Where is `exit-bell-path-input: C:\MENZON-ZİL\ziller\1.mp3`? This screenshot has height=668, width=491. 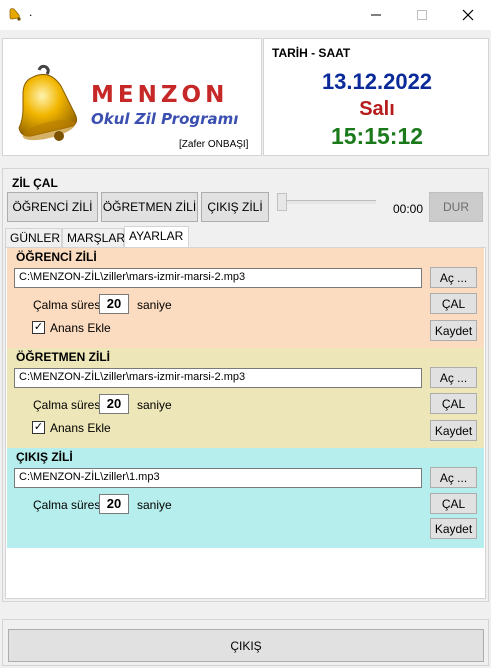
exit-bell-path-input: C:\MENZON-ZİL\ziller\1.mp3 is located at coordinates (218, 478).